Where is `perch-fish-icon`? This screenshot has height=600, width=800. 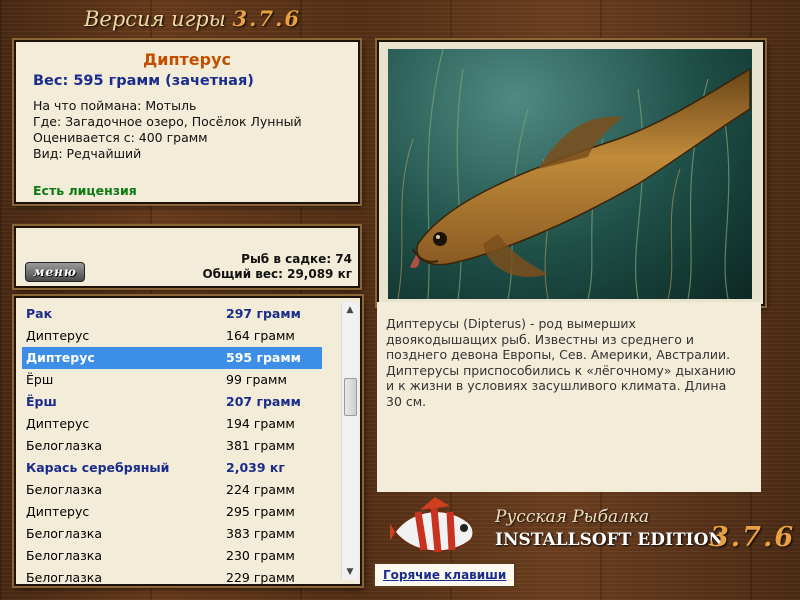
perch-fish-icon is located at coordinates (432, 525).